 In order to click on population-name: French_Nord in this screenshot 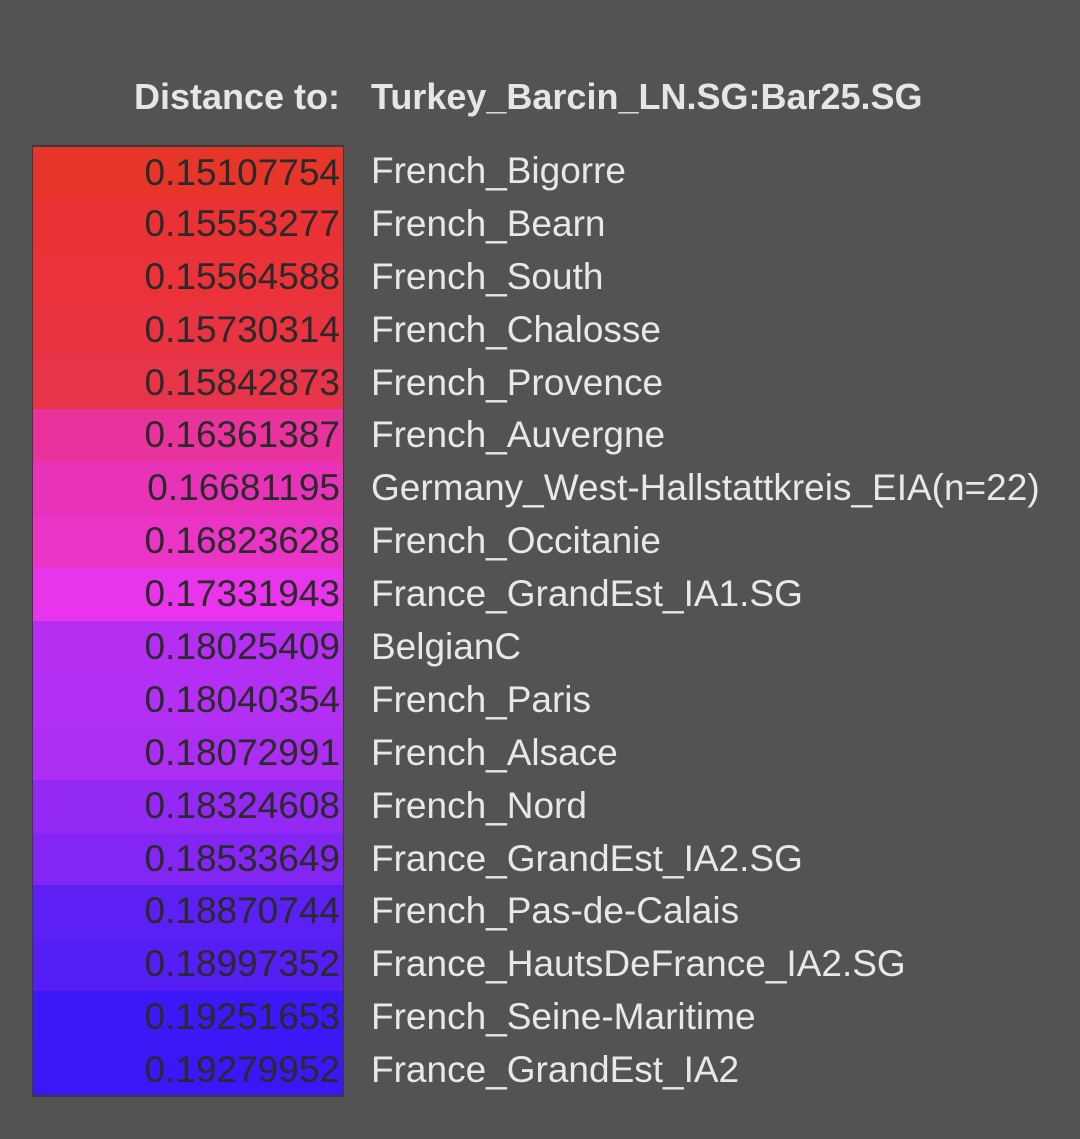, I will do `click(479, 805)`.